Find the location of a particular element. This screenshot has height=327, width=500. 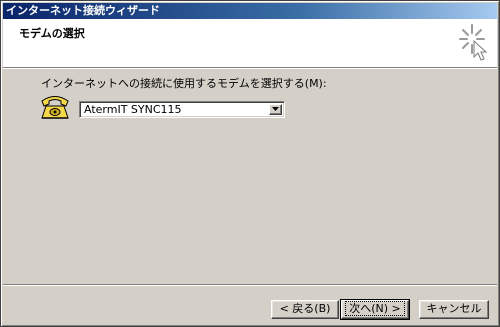

modem-select-value: AtermIT SYNC115 is located at coordinates (133, 109).